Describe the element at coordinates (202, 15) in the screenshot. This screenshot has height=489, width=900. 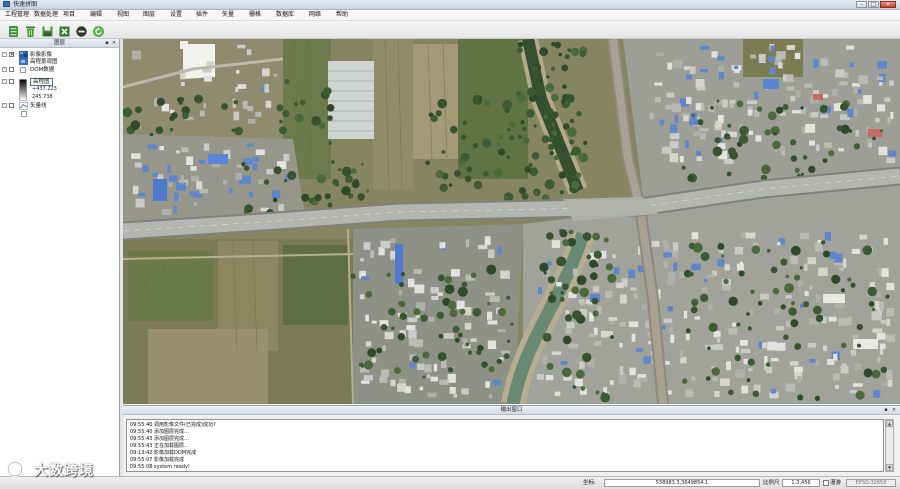
I see `menu-plugins: 插件` at that location.